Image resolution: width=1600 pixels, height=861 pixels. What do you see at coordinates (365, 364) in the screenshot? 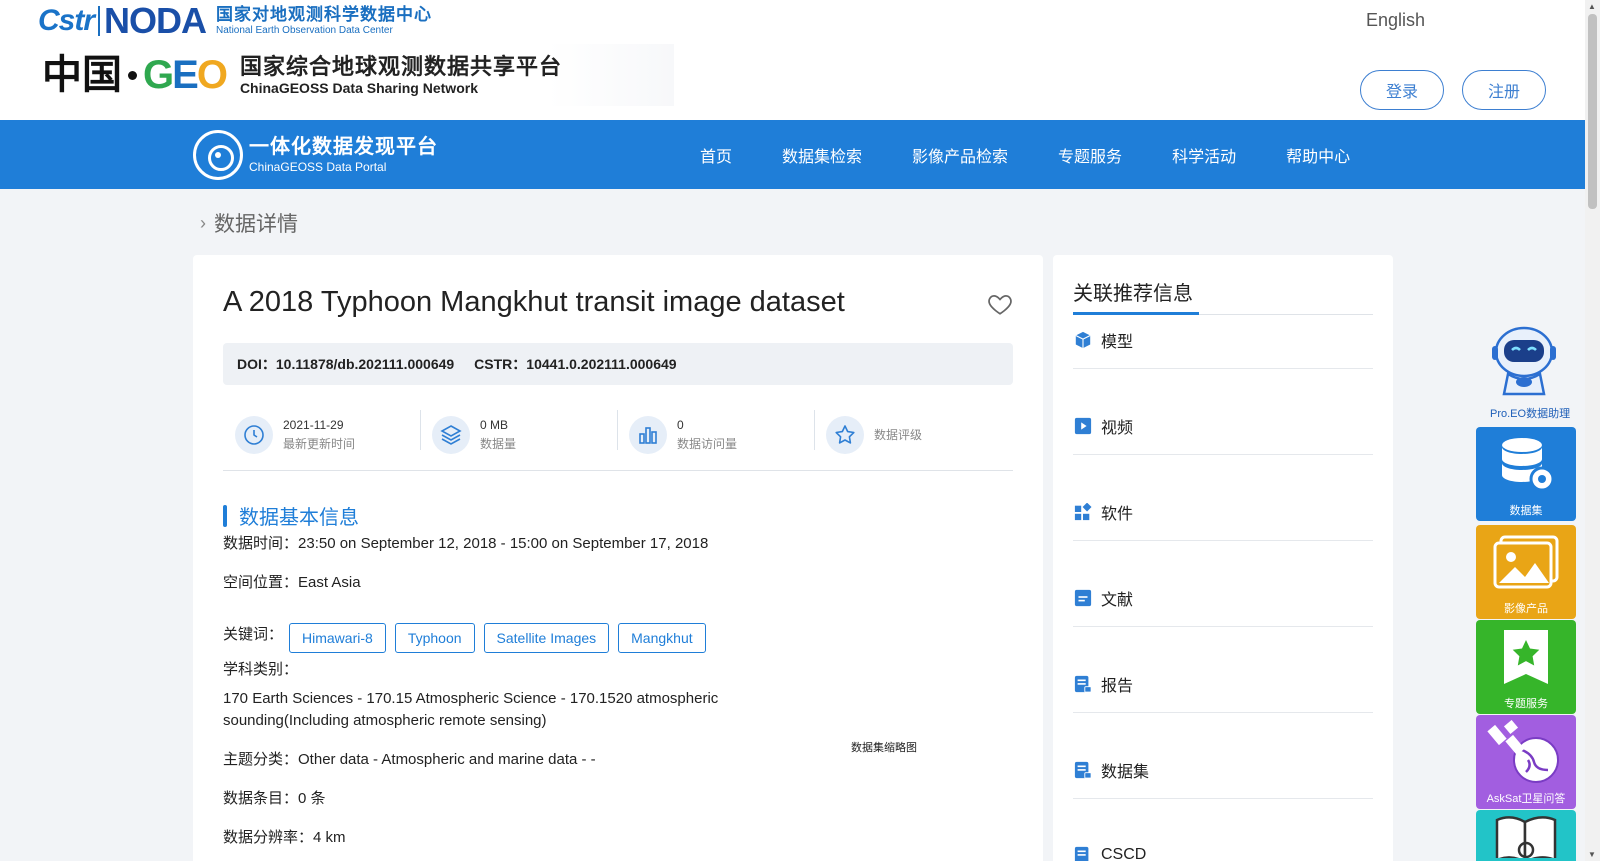
I see `doi-value: 10.11878/db.202111.000649` at bounding box center [365, 364].